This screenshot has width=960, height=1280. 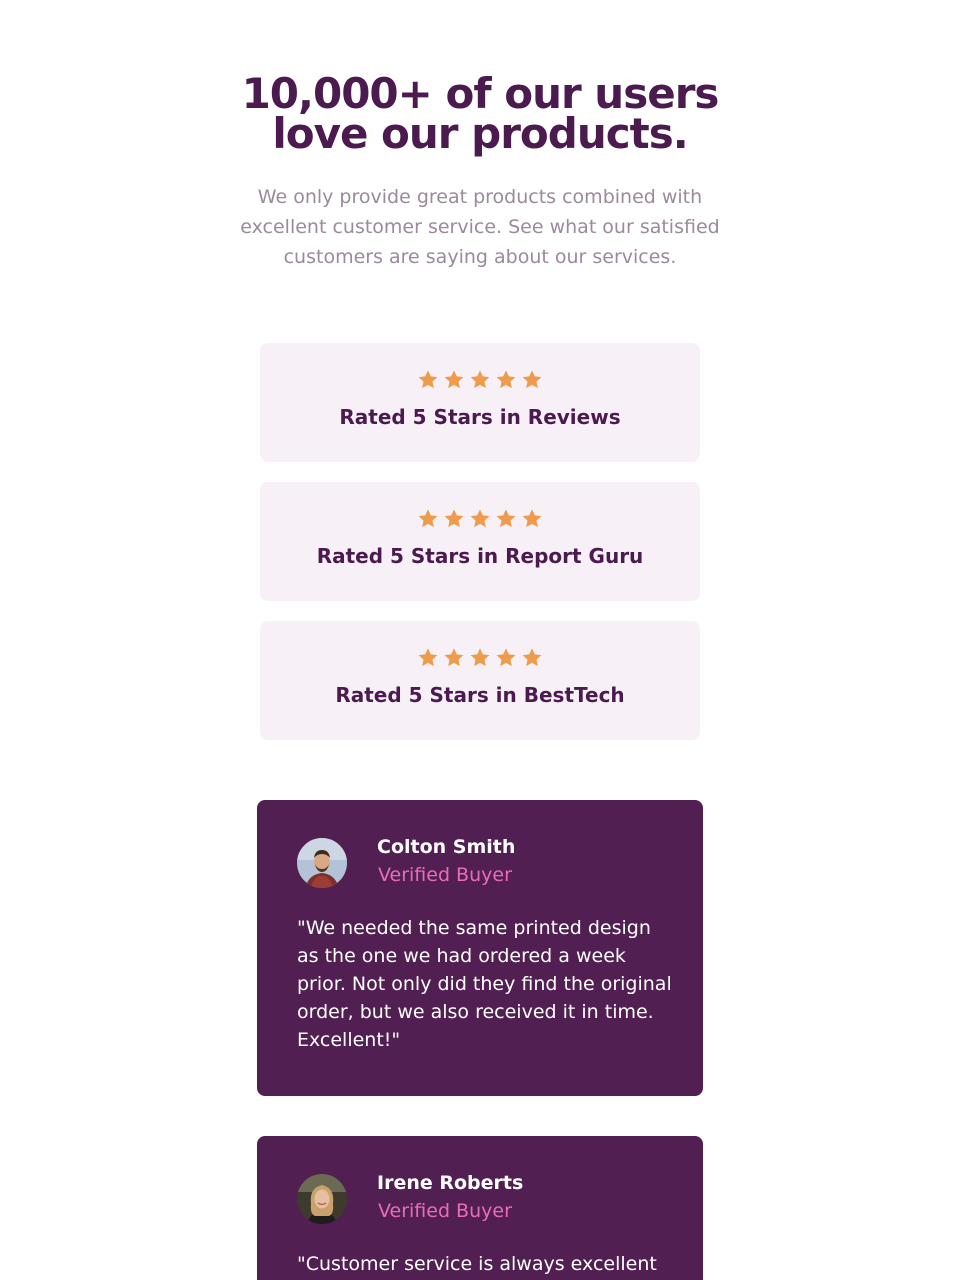 What do you see at coordinates (480, 541) in the screenshot?
I see `rating-card-report-guru: Rated 5 Stars in Report Guru` at bounding box center [480, 541].